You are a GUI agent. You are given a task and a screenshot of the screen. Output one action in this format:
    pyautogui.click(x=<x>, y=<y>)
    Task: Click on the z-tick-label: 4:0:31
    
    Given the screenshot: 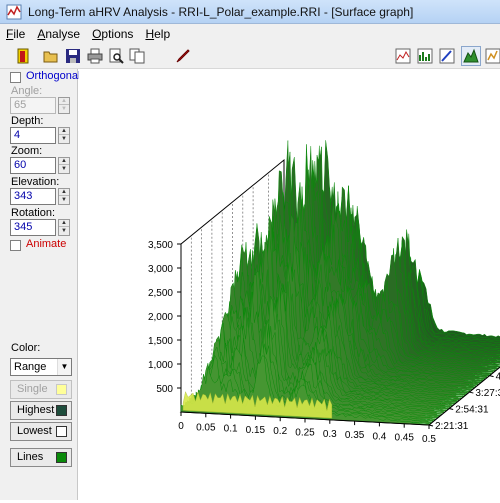 What is the action you would take?
    pyautogui.click(x=498, y=377)
    